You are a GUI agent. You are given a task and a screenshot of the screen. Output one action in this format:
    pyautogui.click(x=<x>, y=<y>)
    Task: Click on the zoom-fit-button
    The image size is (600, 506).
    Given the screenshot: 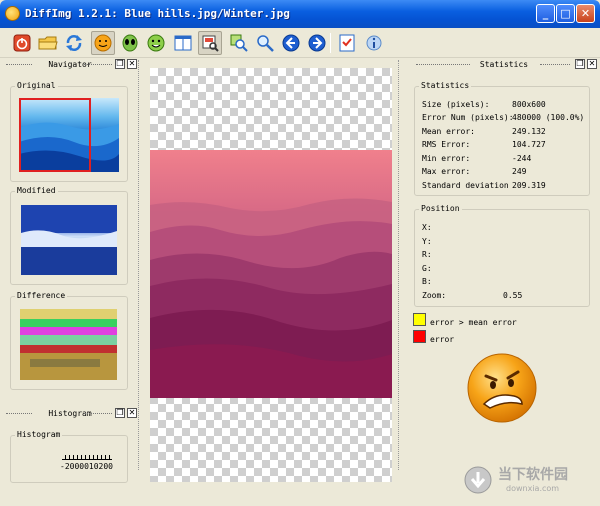 What is the action you would take?
    pyautogui.click(x=239, y=43)
    